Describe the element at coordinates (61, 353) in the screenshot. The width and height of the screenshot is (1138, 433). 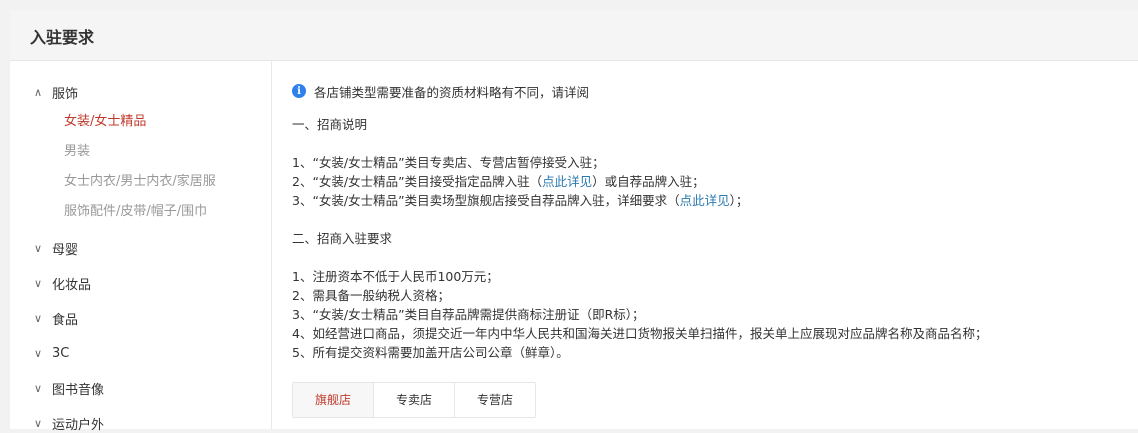
I see `category-label: 3C` at that location.